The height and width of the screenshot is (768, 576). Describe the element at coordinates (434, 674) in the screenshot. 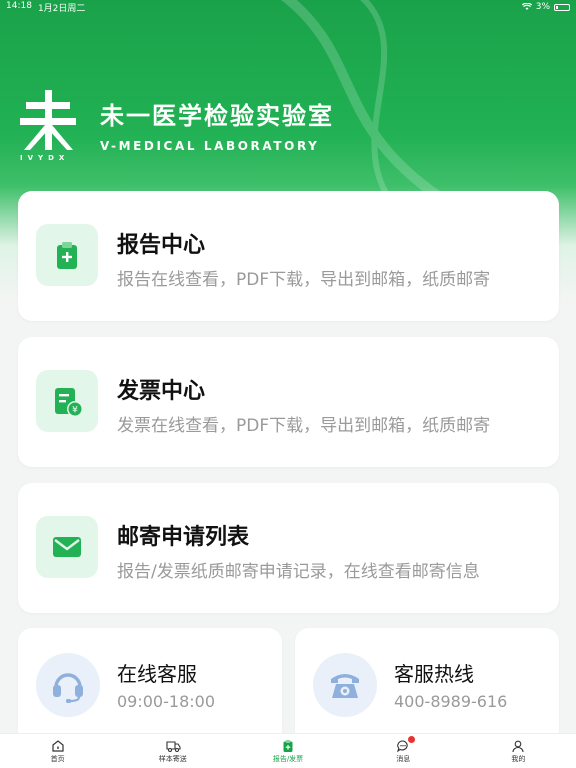

I see `hotline-title: 客服热线` at that location.